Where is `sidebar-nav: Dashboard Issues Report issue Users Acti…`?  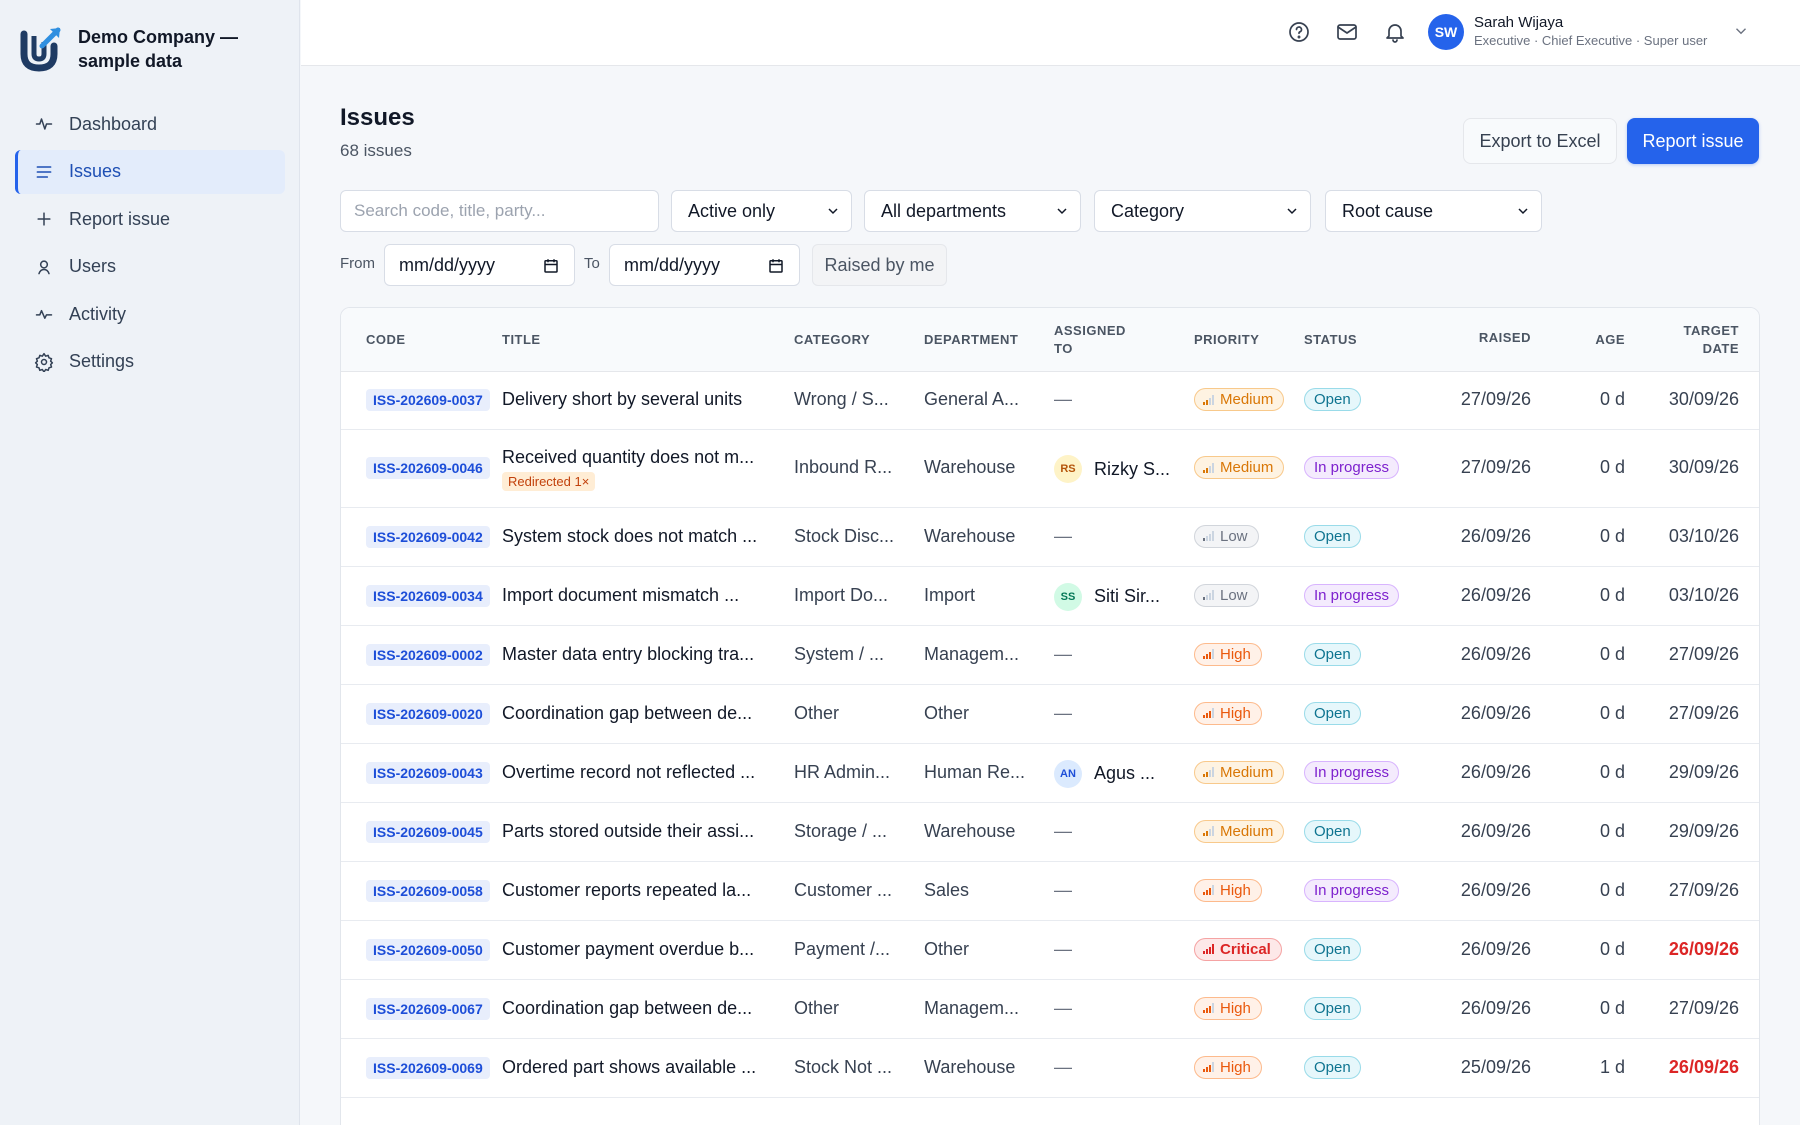 sidebar-nav: Dashboard Issues Report issue Users Acti… is located at coordinates (149, 243).